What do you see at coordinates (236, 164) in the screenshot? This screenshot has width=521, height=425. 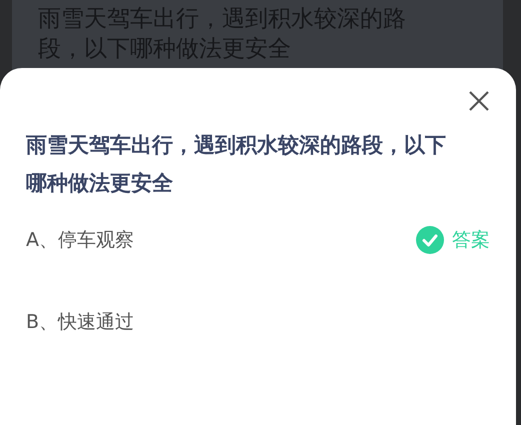 I see `question-text: 雨雪天驾车出行，遇到积水较深的路段，以下哪种做法更安全` at bounding box center [236, 164].